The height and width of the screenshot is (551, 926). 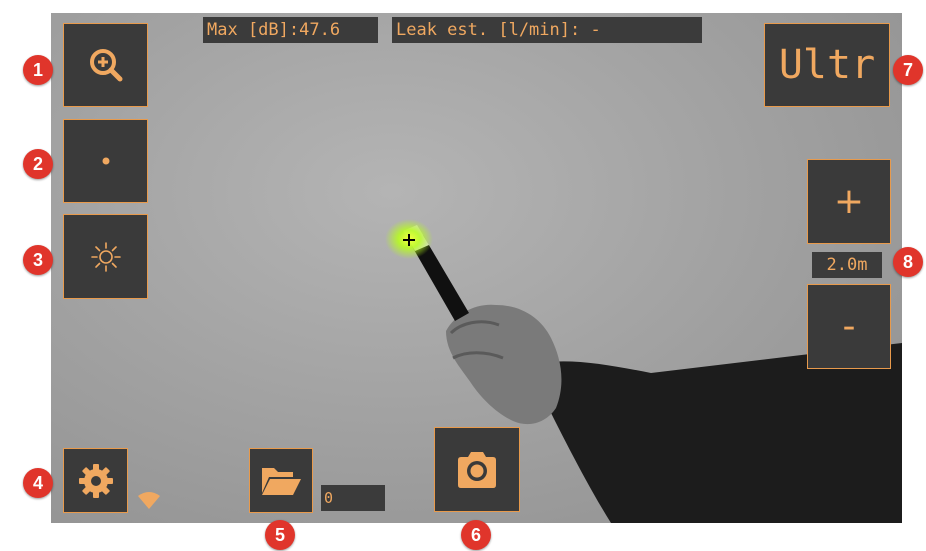 I want to click on dot-icon, so click(x=105, y=161).